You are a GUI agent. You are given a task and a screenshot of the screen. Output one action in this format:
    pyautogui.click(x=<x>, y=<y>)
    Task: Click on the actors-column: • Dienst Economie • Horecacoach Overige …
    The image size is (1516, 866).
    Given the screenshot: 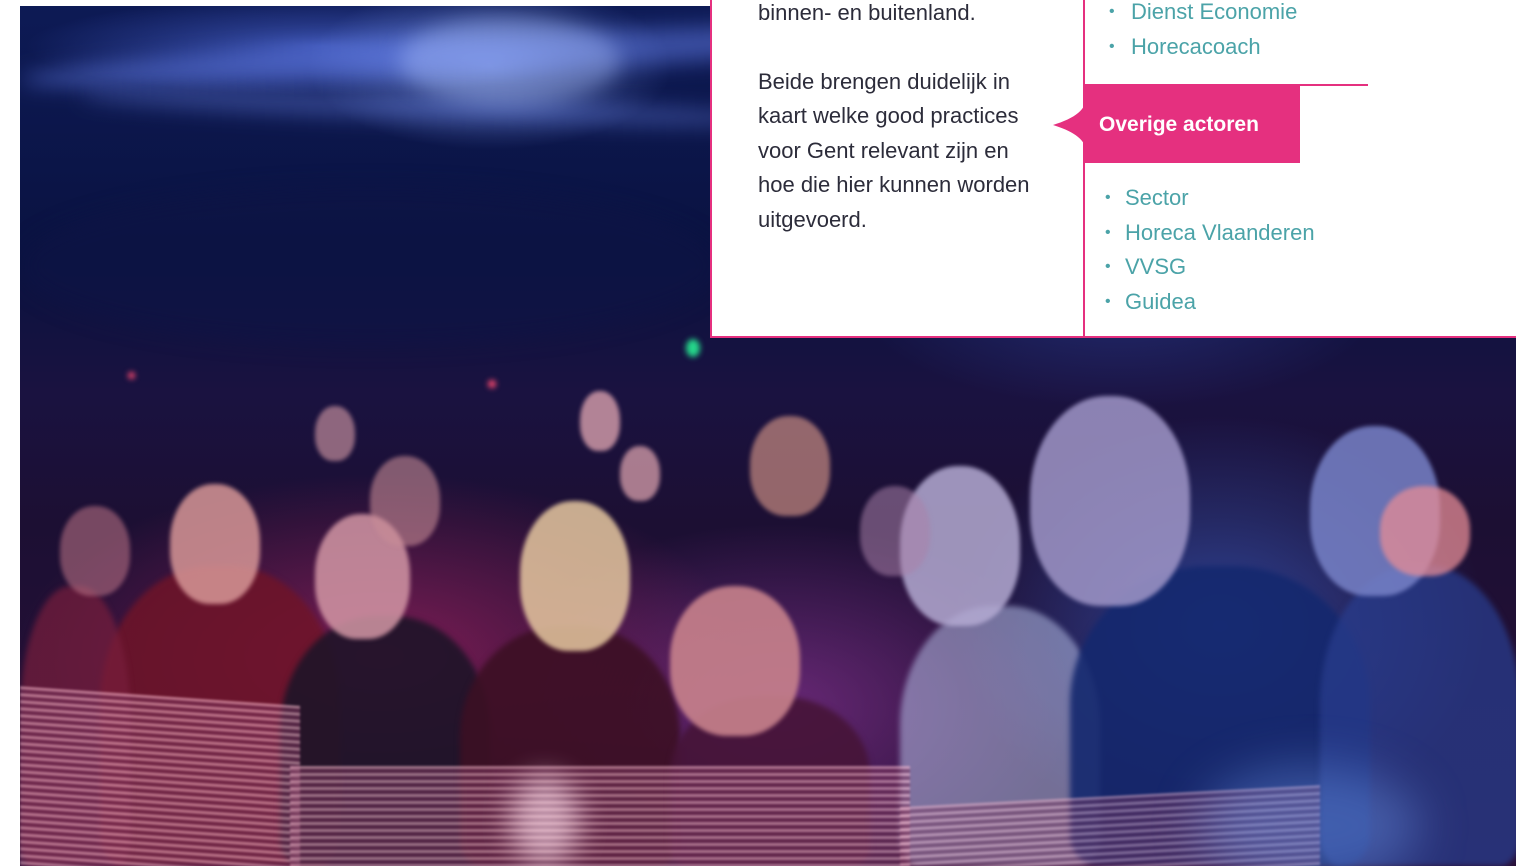 What is the action you would take?
    pyautogui.click(x=1210, y=169)
    